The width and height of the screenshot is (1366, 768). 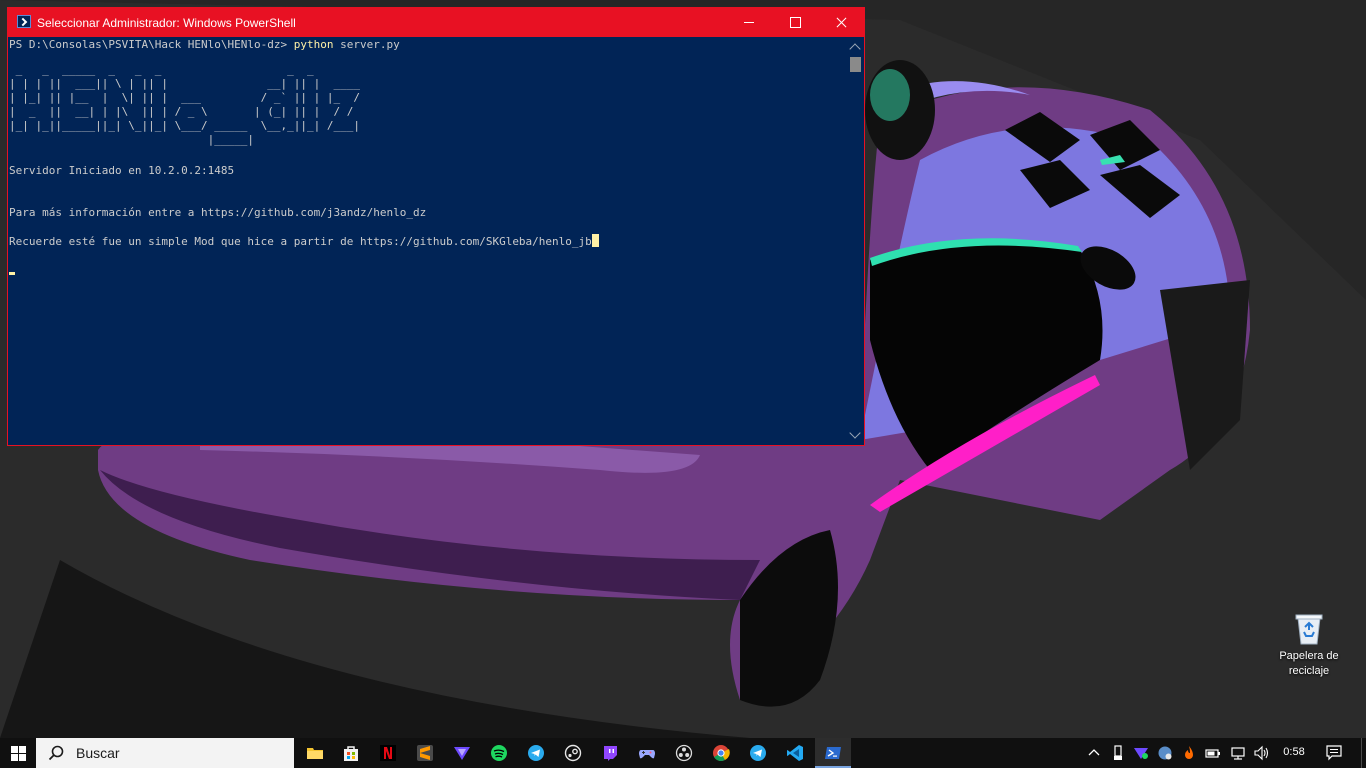 What do you see at coordinates (1309, 663) in the screenshot?
I see `recycle-bin-label: Papelera de reciclaje` at bounding box center [1309, 663].